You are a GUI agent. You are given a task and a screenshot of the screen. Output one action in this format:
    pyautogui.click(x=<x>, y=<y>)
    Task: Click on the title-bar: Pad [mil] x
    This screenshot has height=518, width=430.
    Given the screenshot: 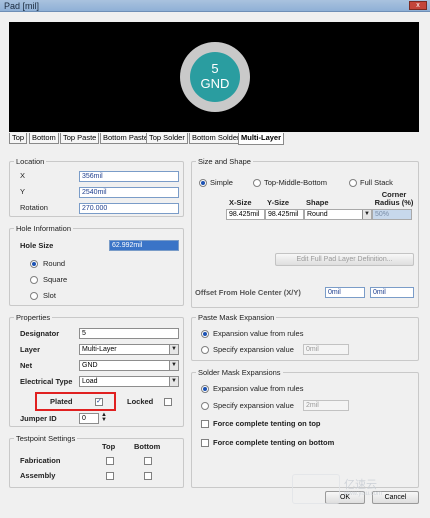 What is the action you would take?
    pyautogui.click(x=215, y=6)
    